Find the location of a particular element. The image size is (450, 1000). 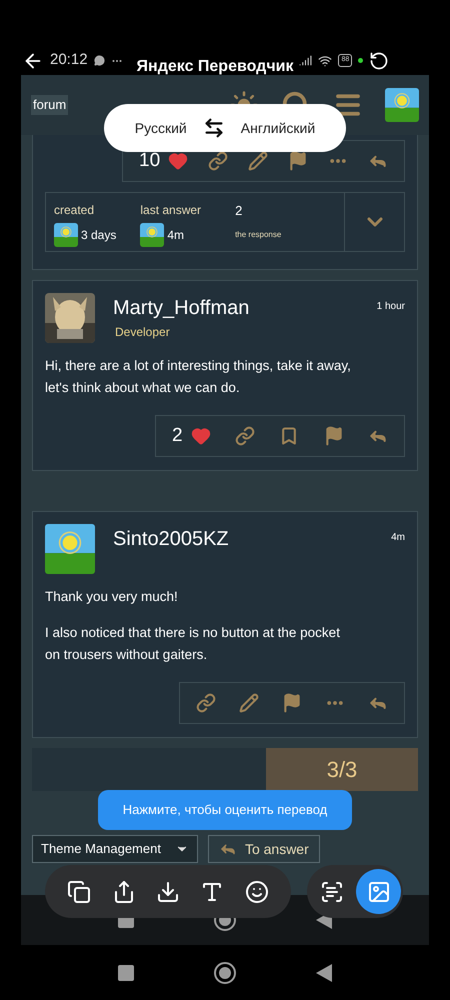

wifi-icon is located at coordinates (325, 61).